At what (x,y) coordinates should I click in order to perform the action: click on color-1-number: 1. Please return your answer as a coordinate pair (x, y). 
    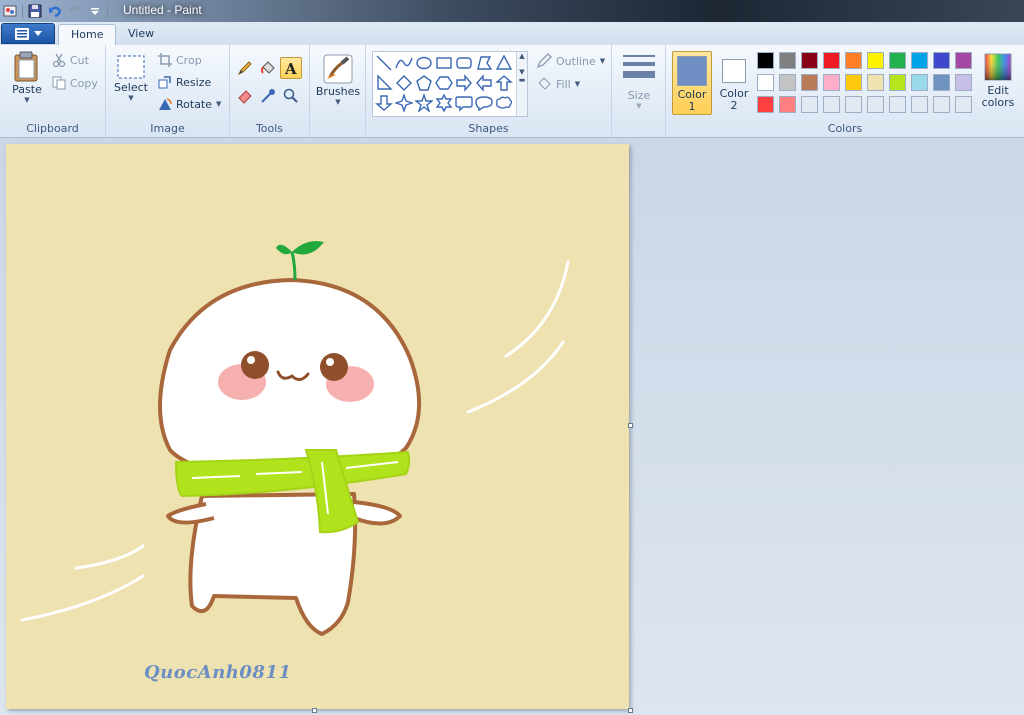
    Looking at the image, I should click on (692, 106).